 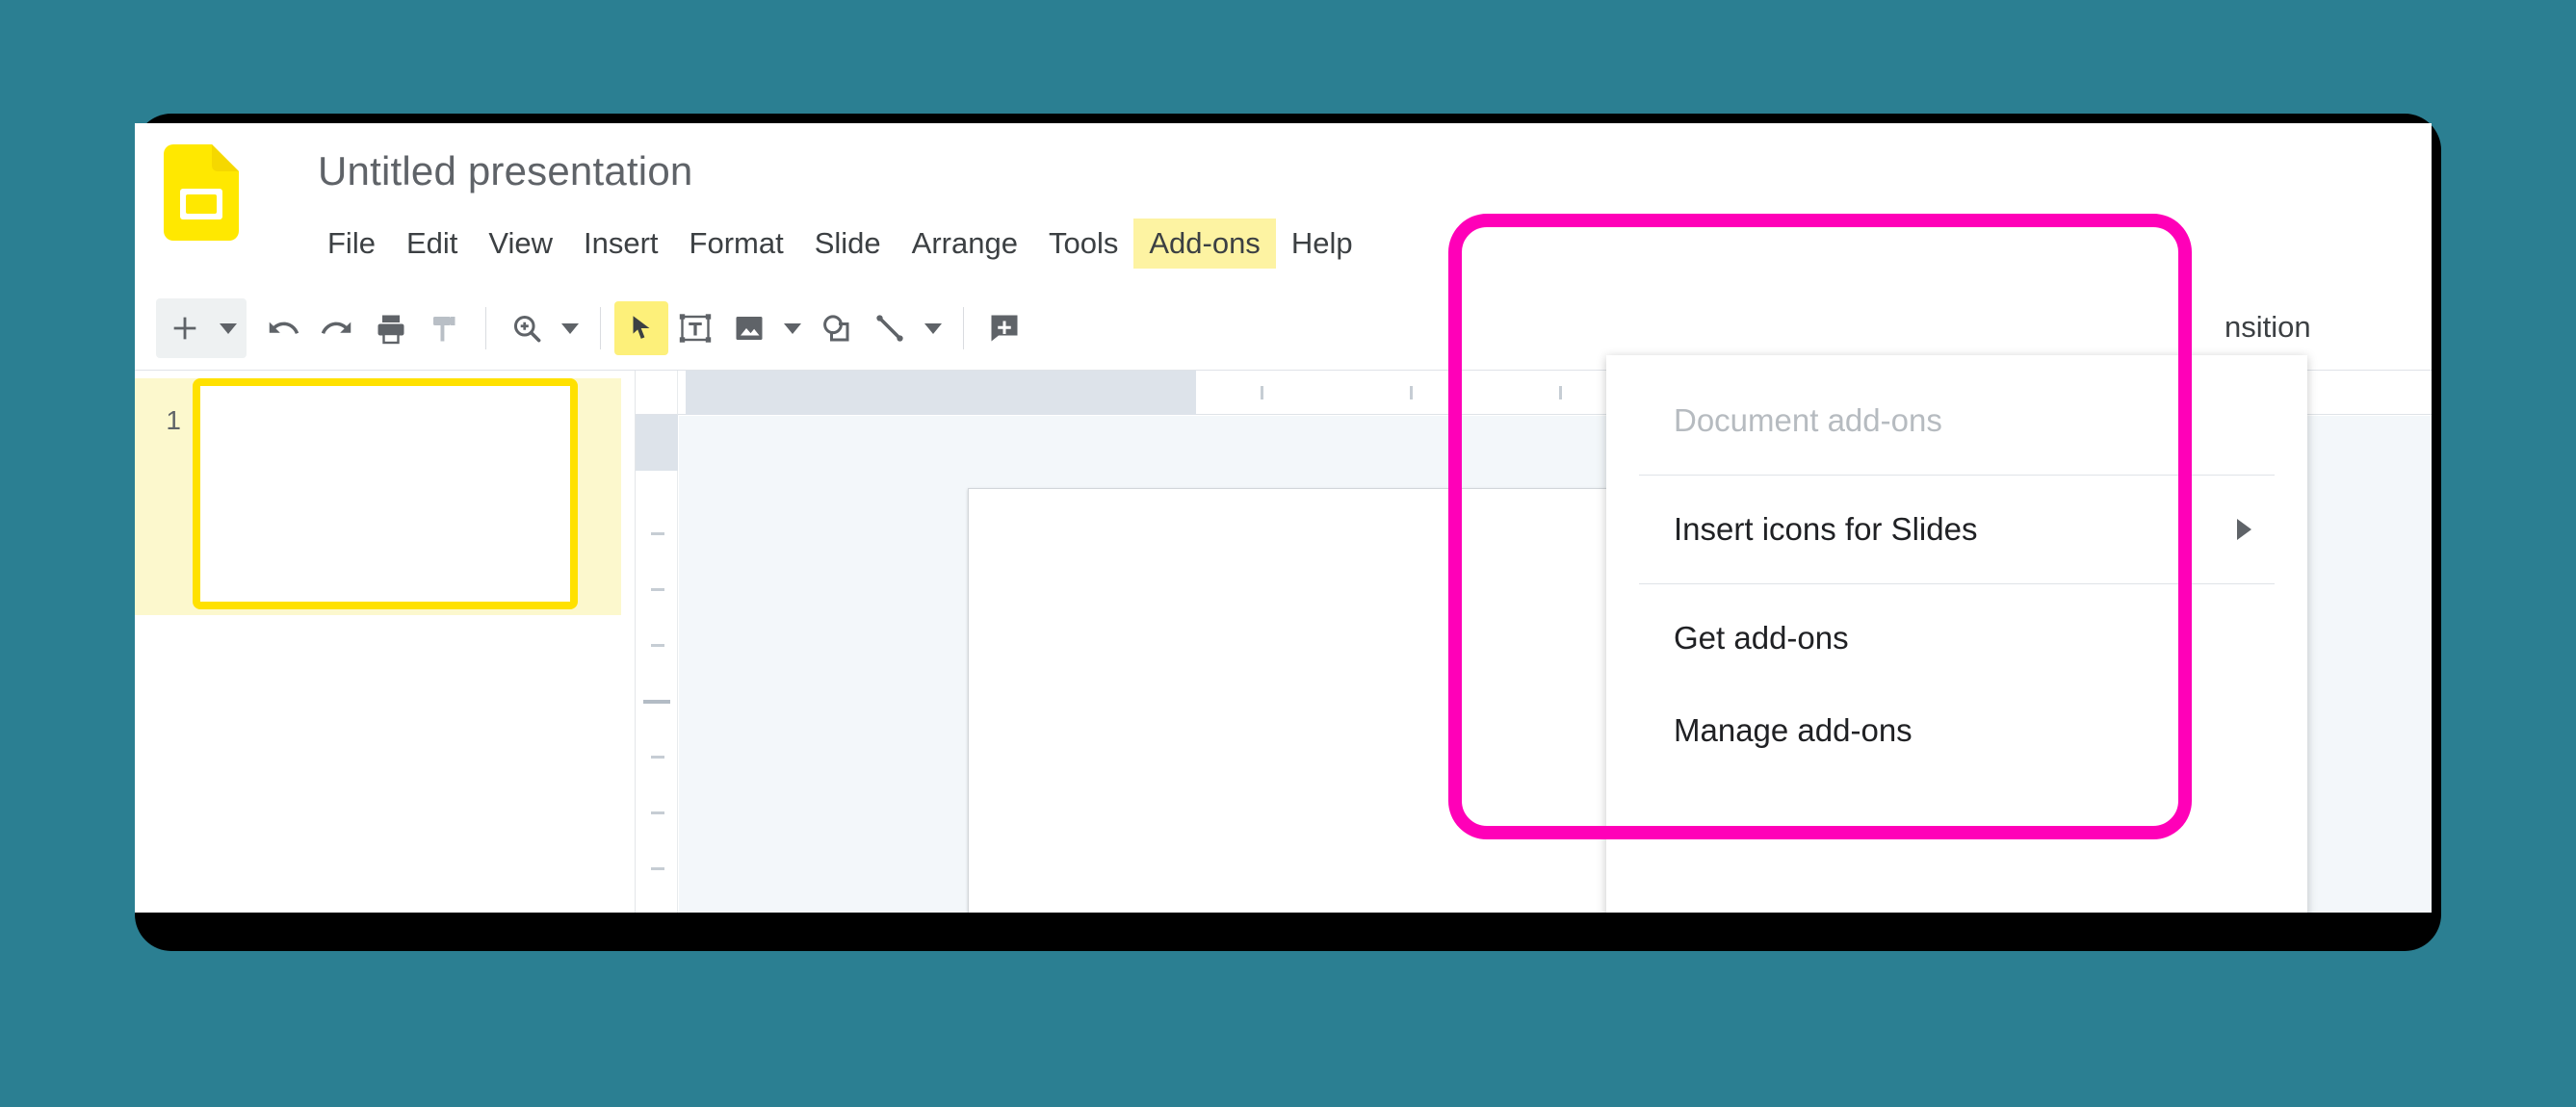 I want to click on menu-item-add-ons: Add-ons, so click(x=1204, y=244).